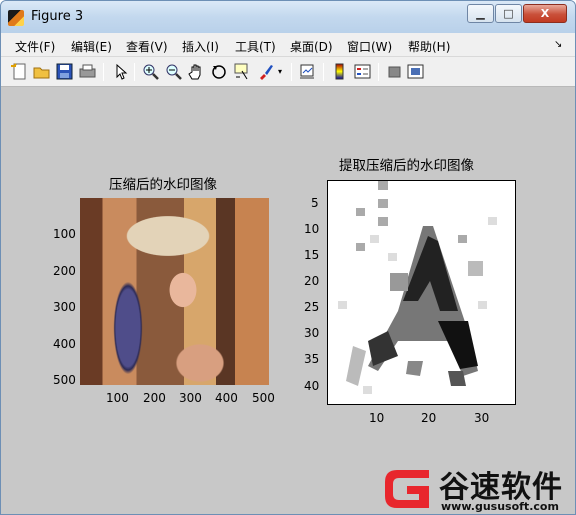 The width and height of the screenshot is (576, 515). I want to click on zoom-out-icon, so click(173, 71).